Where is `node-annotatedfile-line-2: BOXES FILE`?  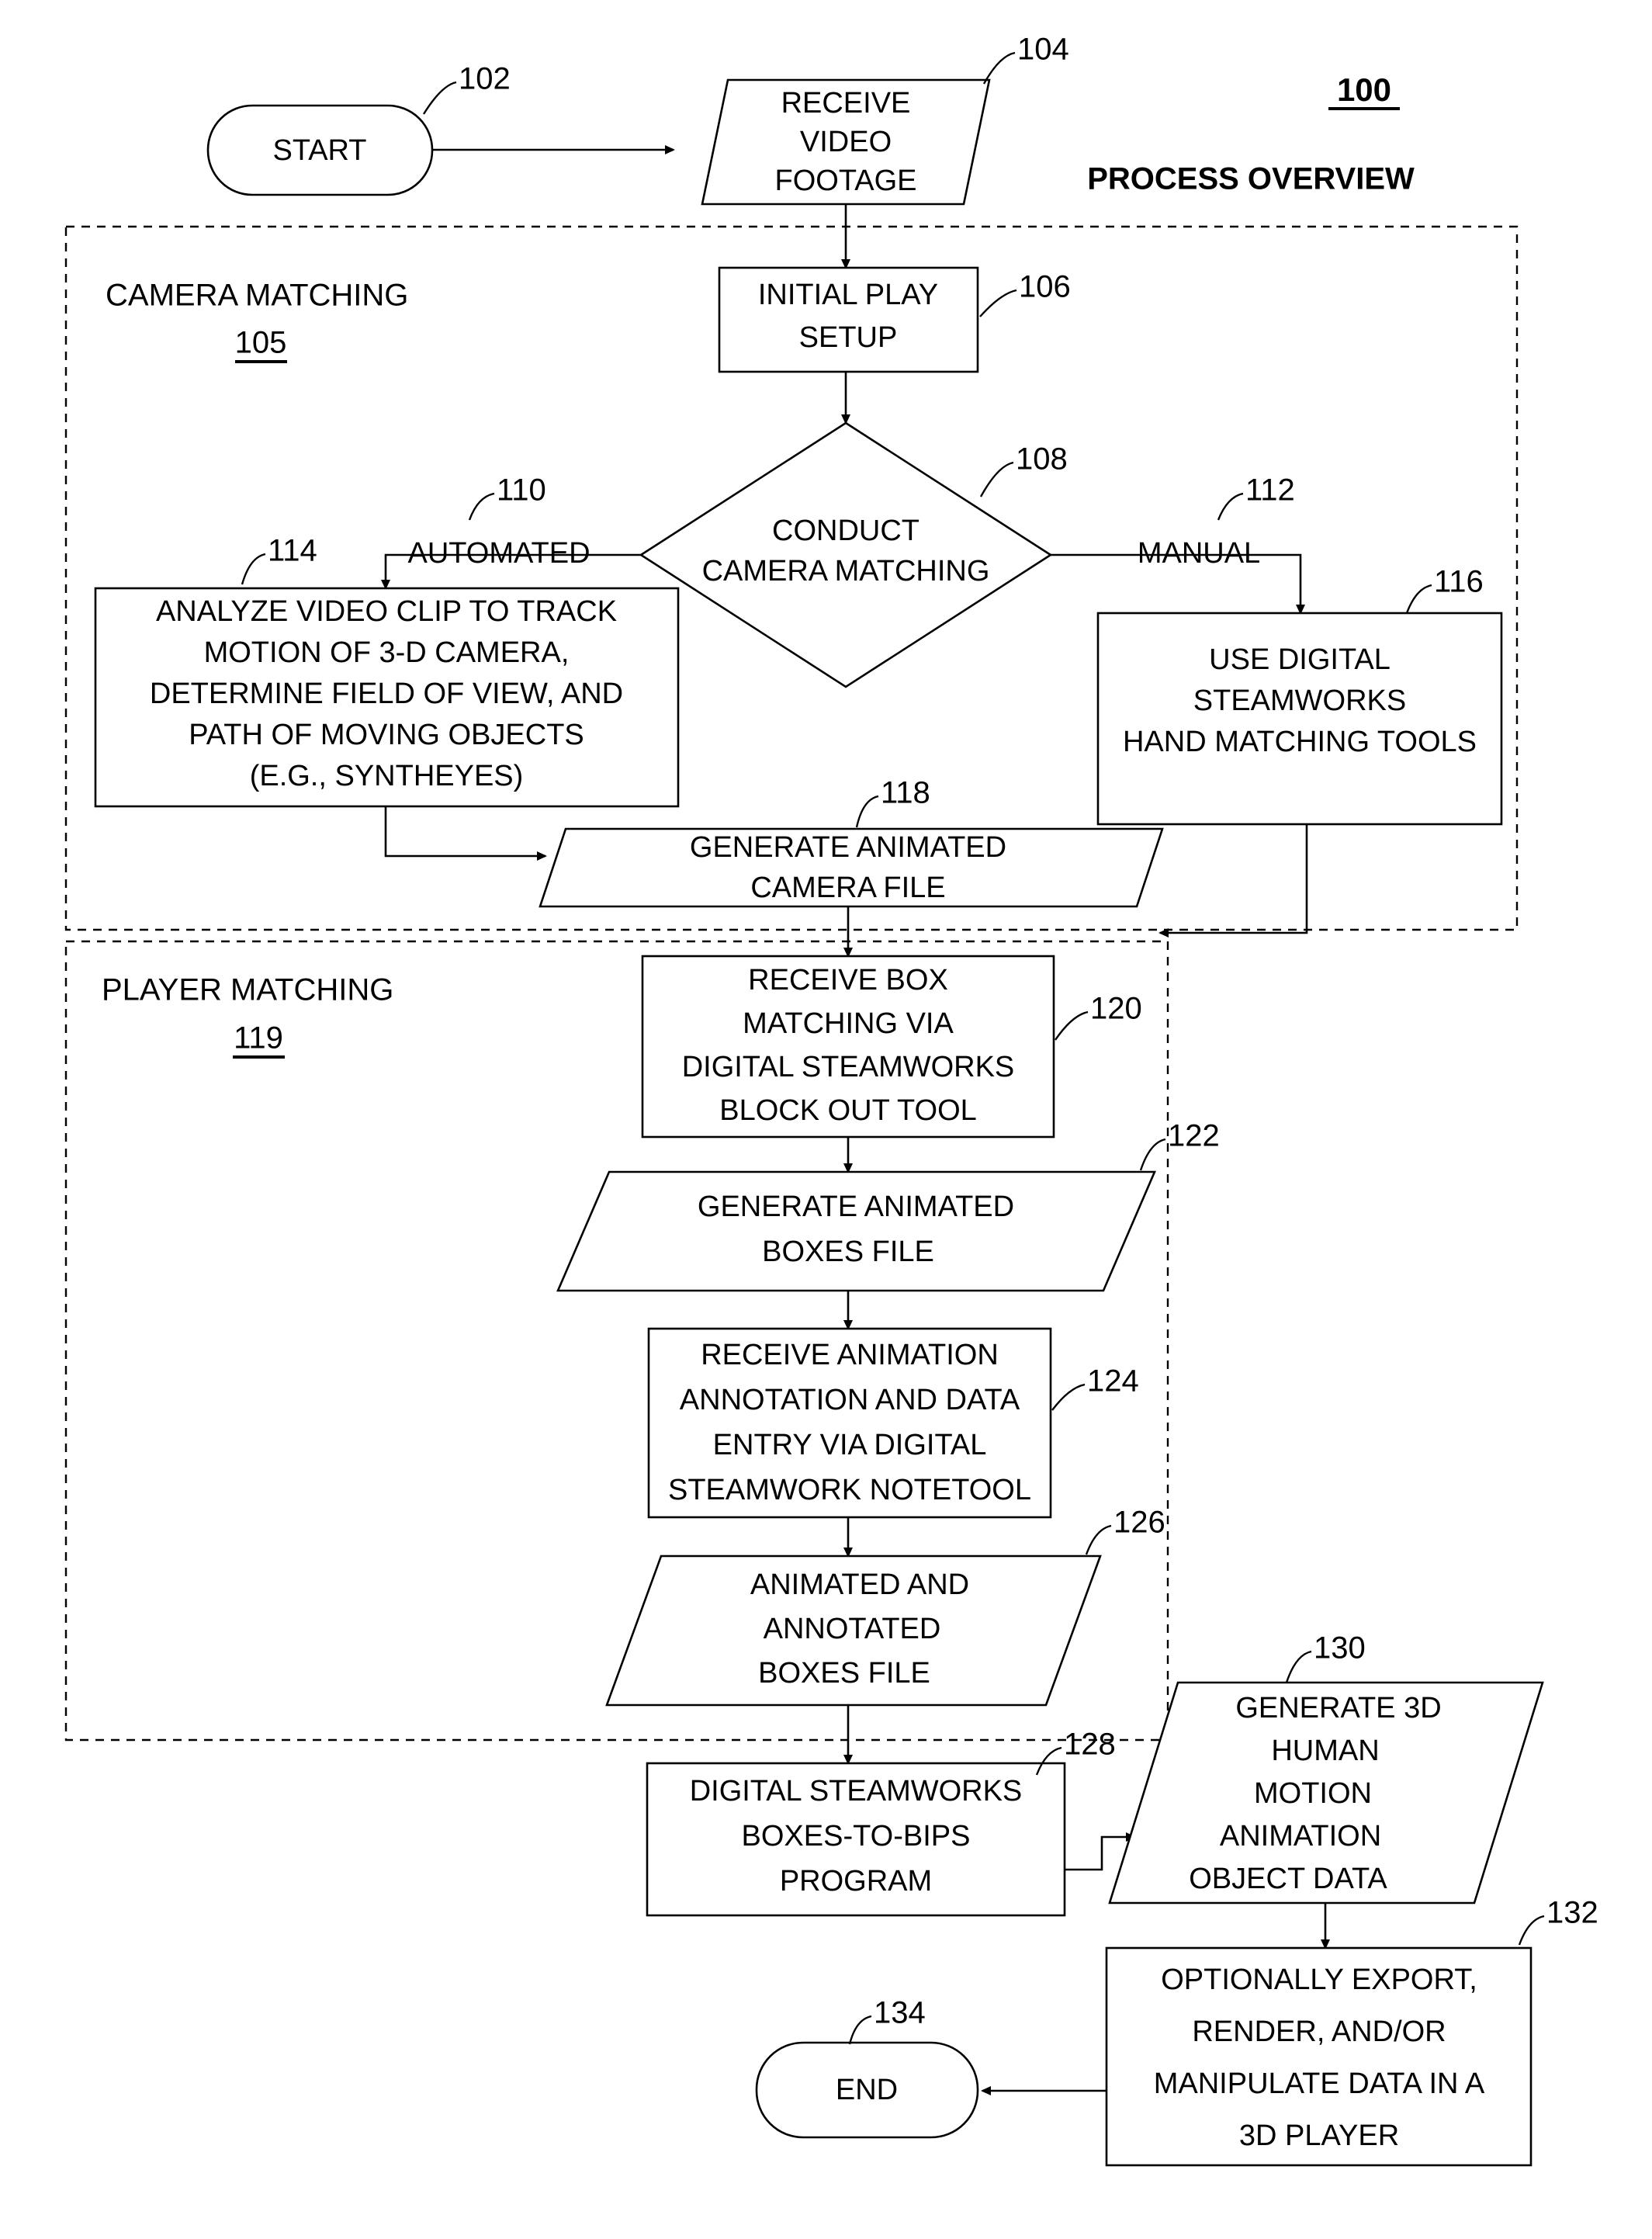 node-annotatedfile-line-2: BOXES FILE is located at coordinates (844, 1673).